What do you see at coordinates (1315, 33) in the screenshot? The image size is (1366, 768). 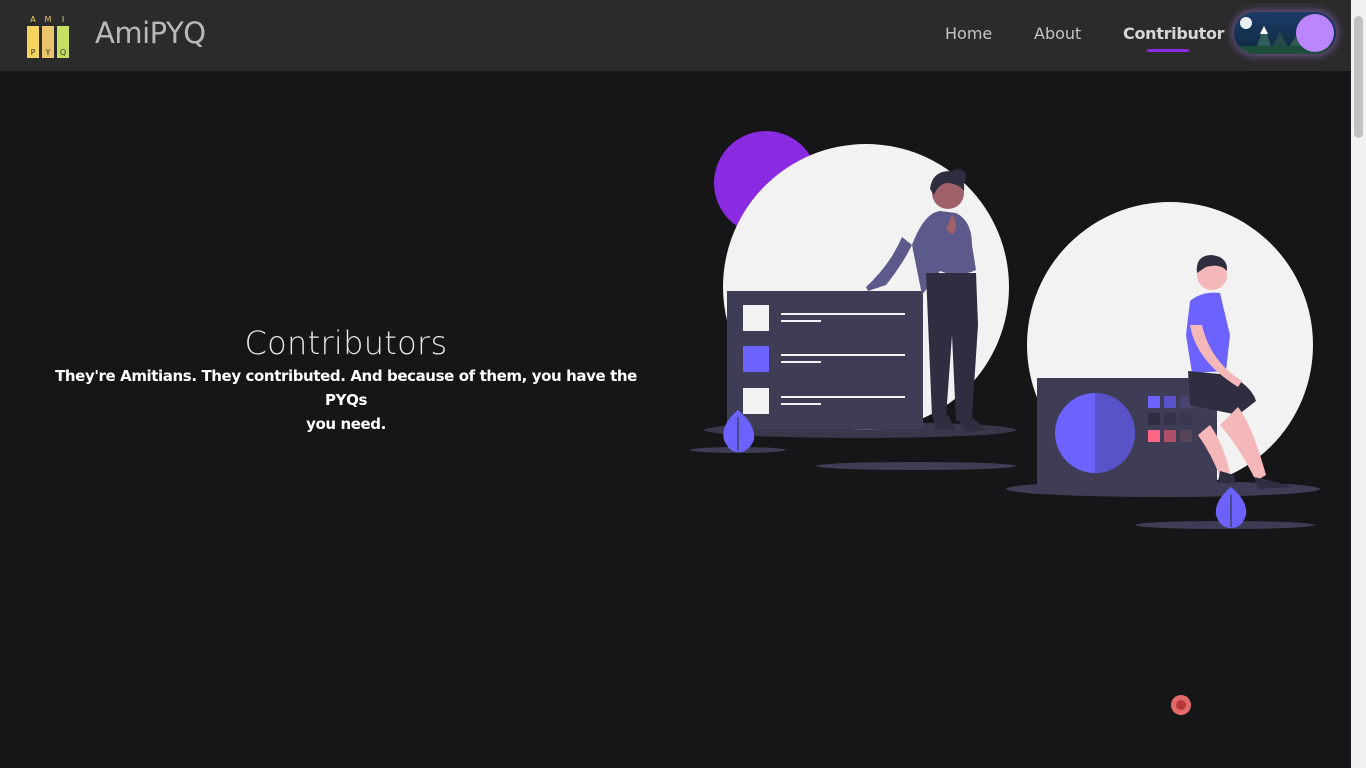 I see `toggle-knob` at bounding box center [1315, 33].